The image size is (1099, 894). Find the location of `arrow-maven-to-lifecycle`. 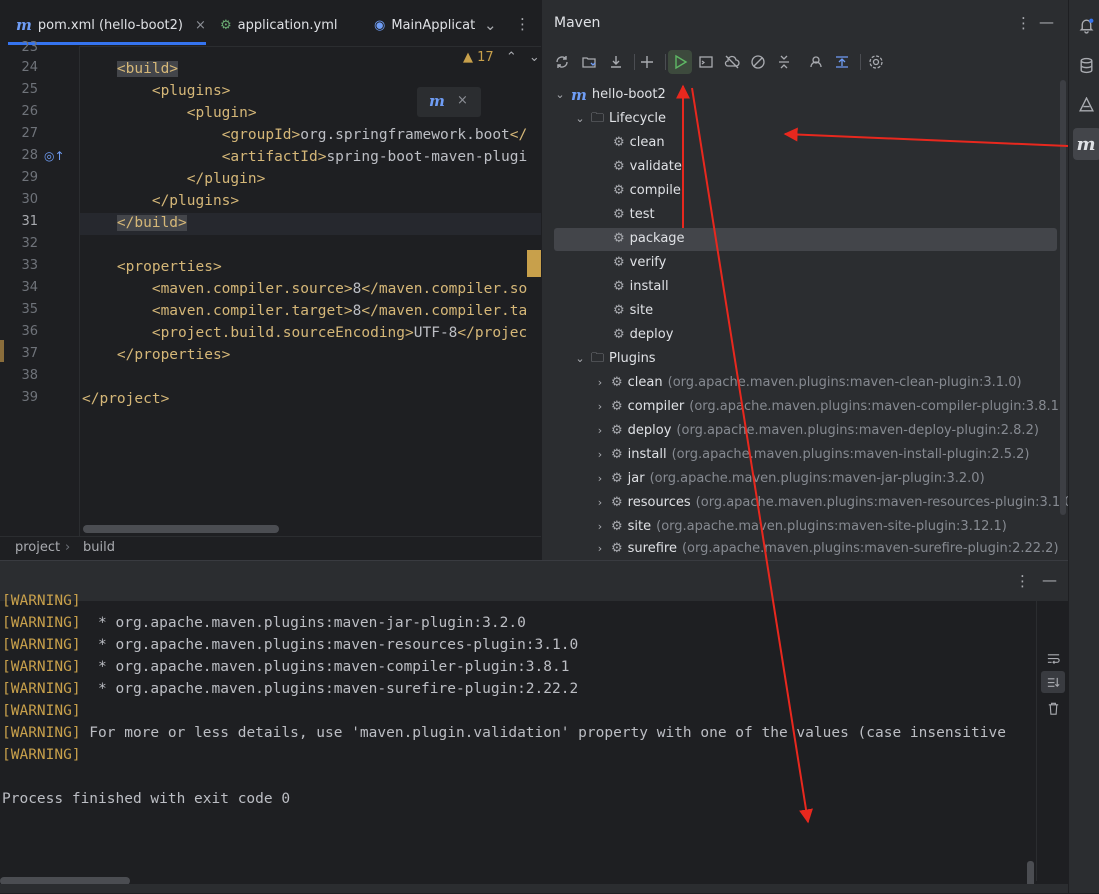

arrow-maven-to-lifecycle is located at coordinates (926, 137).